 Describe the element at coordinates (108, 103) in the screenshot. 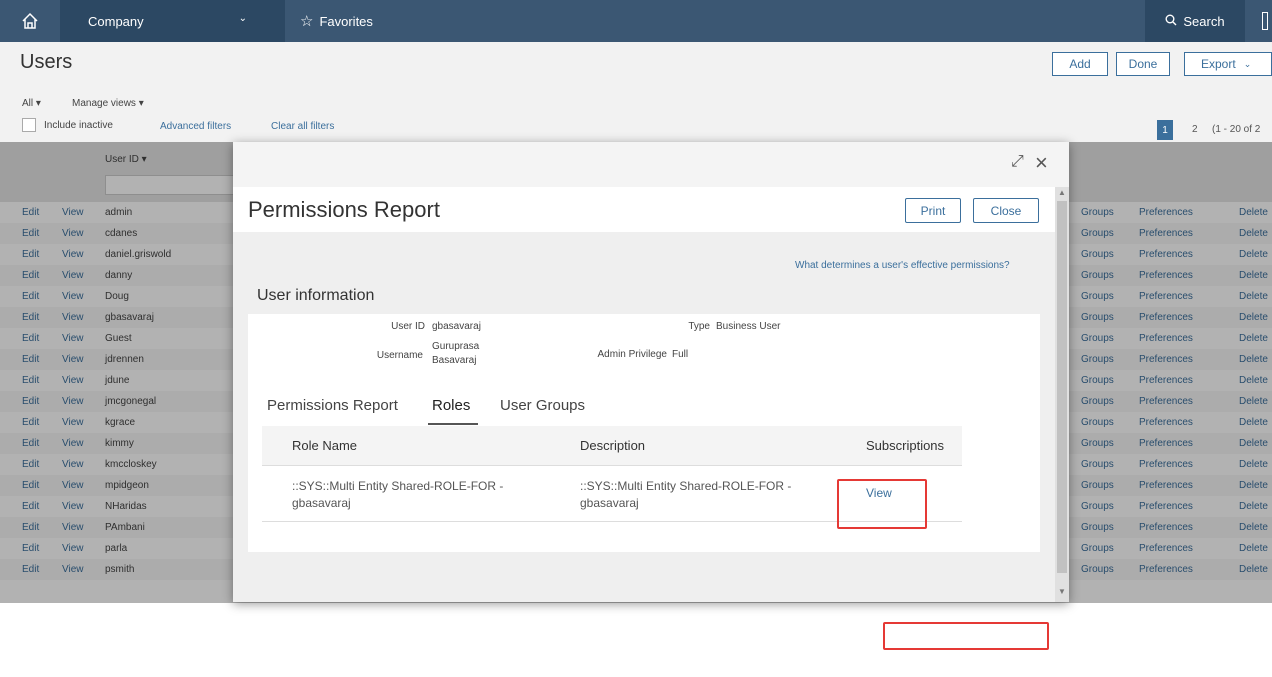

I see `manage-views-menu: Manage views ▾` at that location.